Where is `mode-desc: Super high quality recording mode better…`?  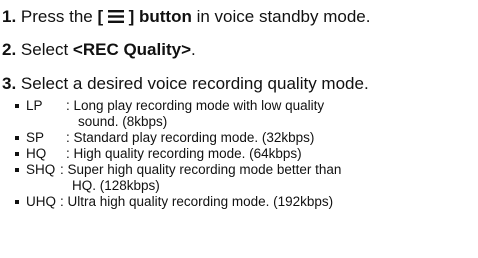 mode-desc: Super high quality recording mode better… is located at coordinates (204, 169).